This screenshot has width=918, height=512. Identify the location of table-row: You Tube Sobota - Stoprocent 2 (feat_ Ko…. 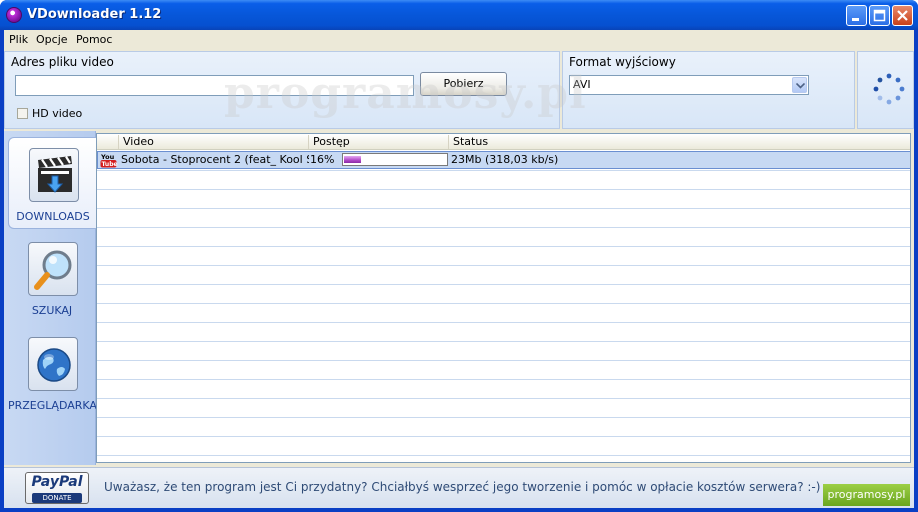
(503, 160).